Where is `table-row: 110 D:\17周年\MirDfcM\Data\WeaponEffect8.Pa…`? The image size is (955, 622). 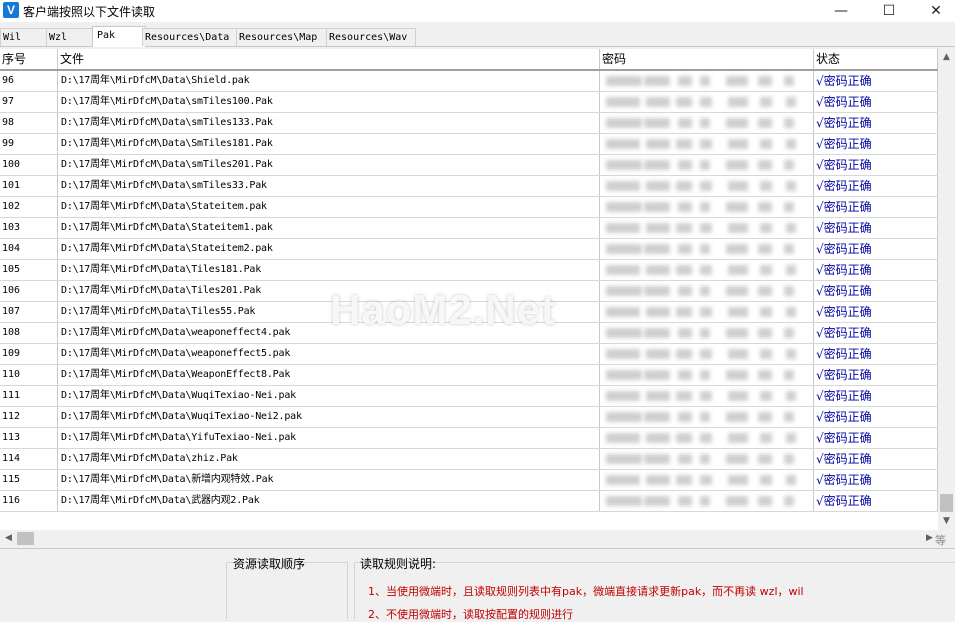
table-row: 110 D:\17周年\MirDfcM\Data\WeaponEffect8.Pa… is located at coordinates (469, 375).